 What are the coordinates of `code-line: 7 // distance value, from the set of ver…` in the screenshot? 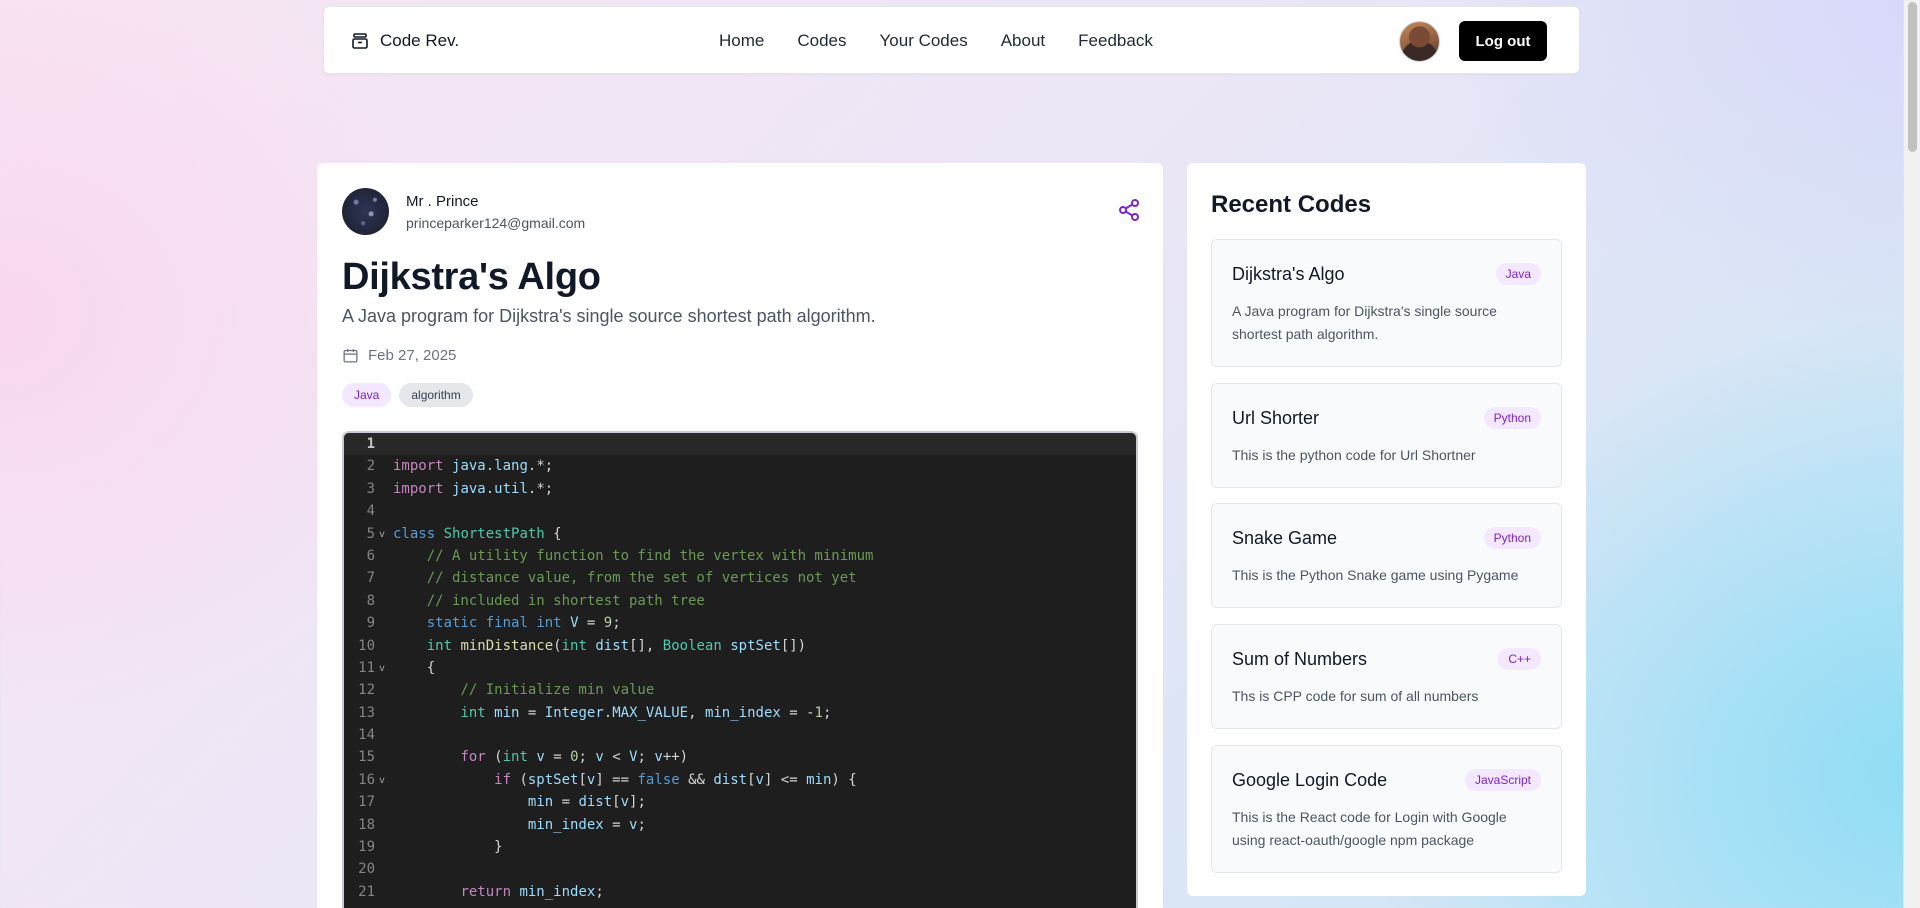 It's located at (611, 578).